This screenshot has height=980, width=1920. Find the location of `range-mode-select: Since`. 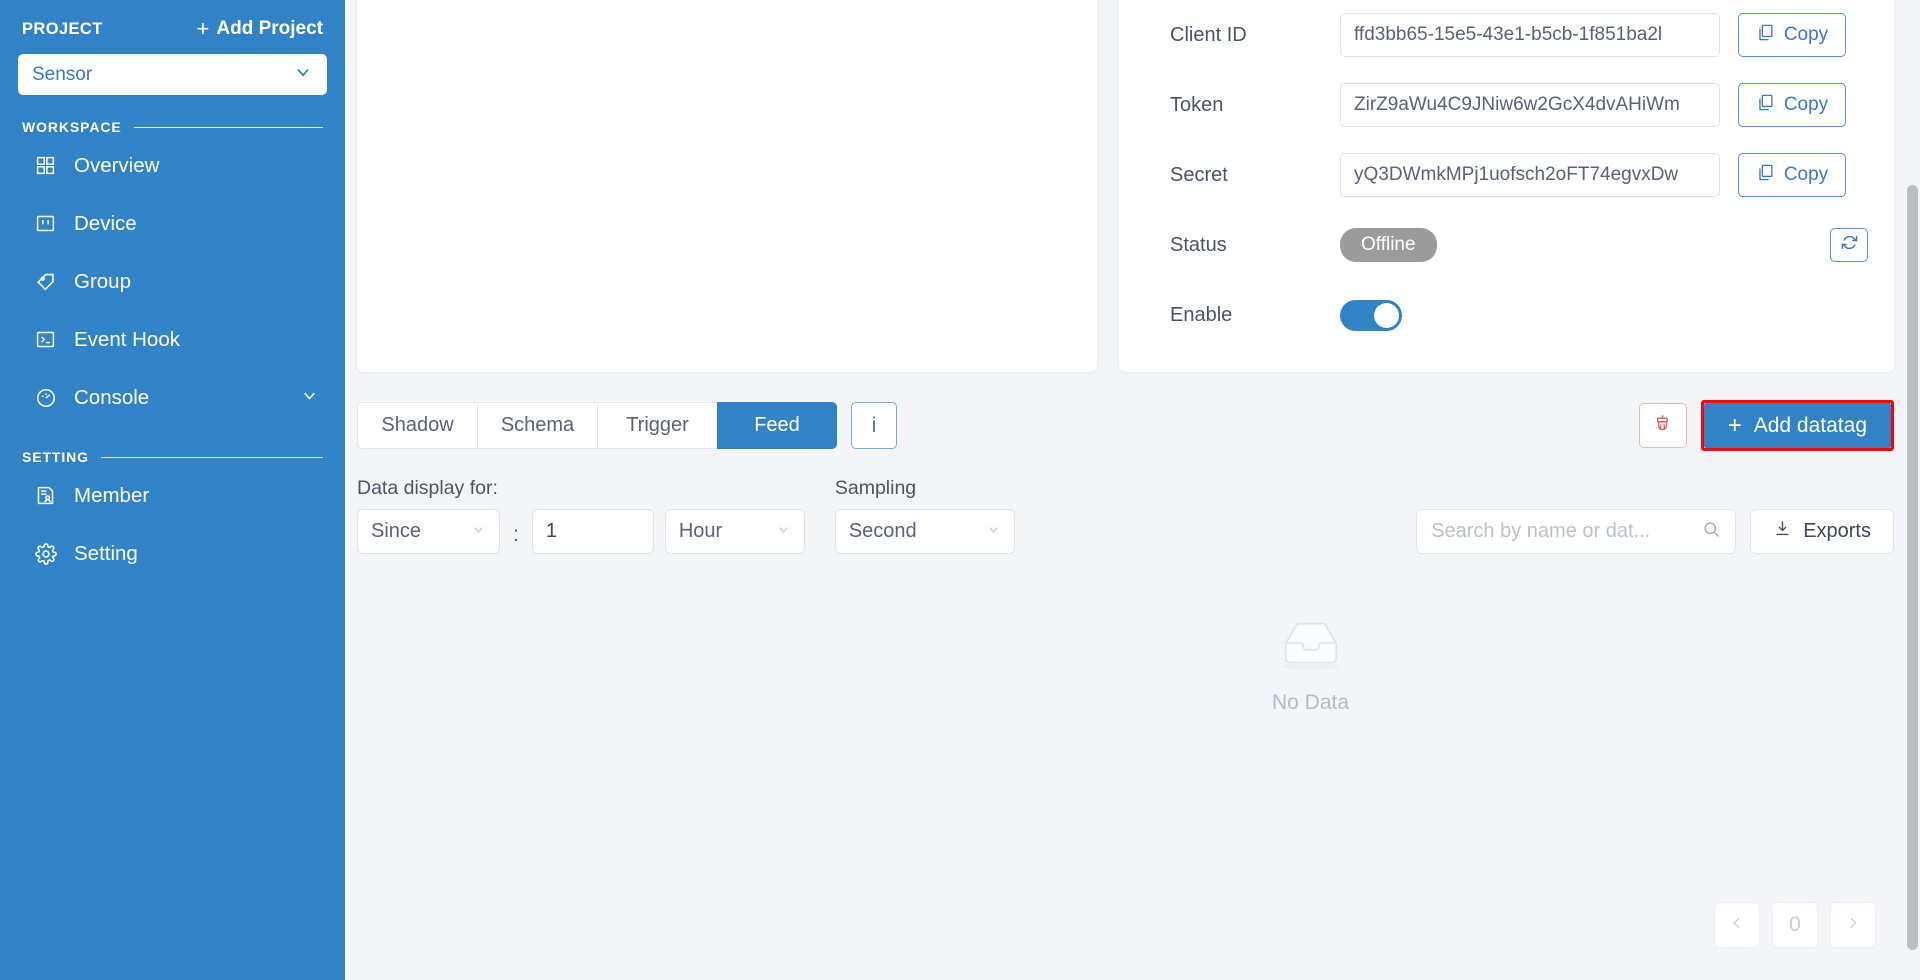

range-mode-select: Since is located at coordinates (428, 531).